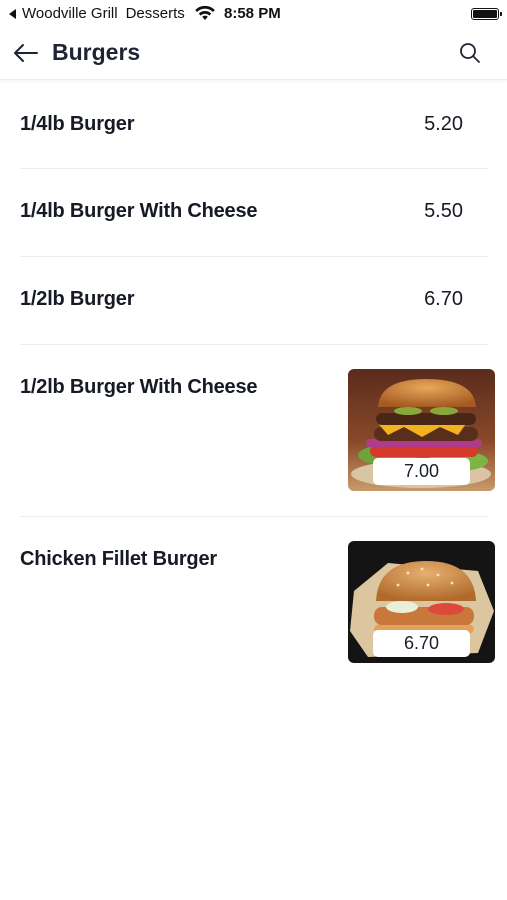  I want to click on status-back-link: Woodville Grill Desserts, so click(97, 13).